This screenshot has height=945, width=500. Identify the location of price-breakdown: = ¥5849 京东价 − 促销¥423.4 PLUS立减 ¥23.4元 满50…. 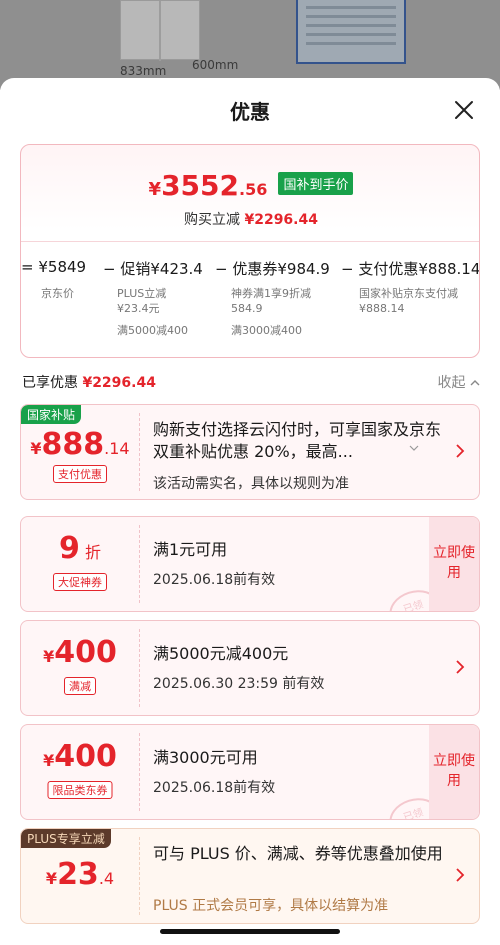
(250, 299).